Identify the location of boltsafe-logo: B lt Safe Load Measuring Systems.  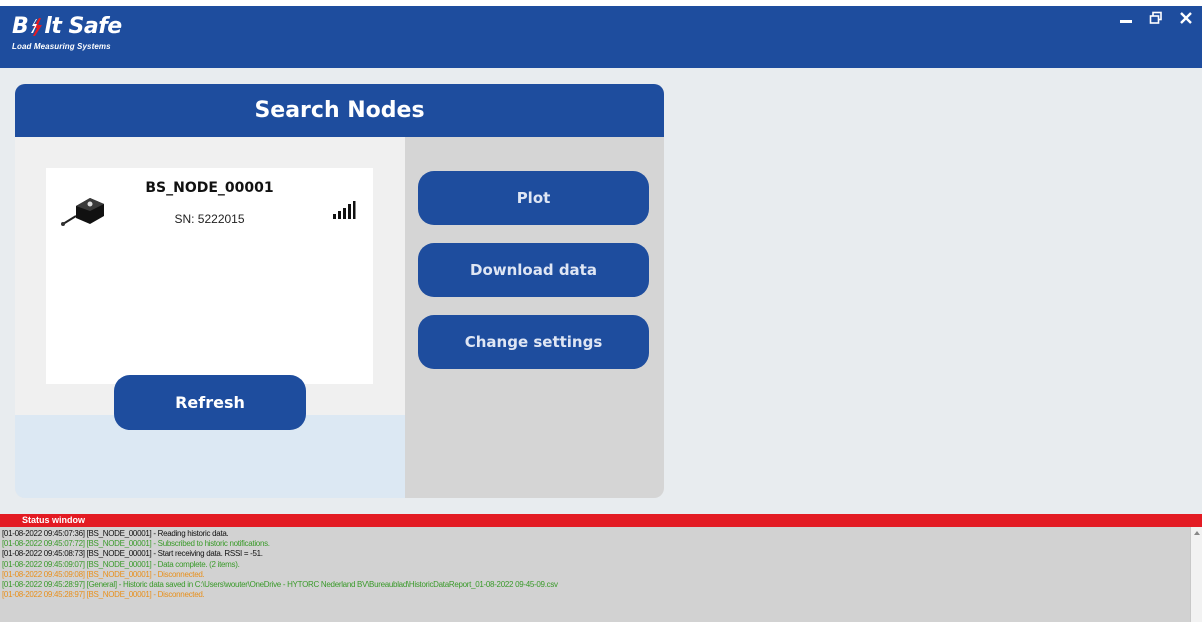
(67, 32).